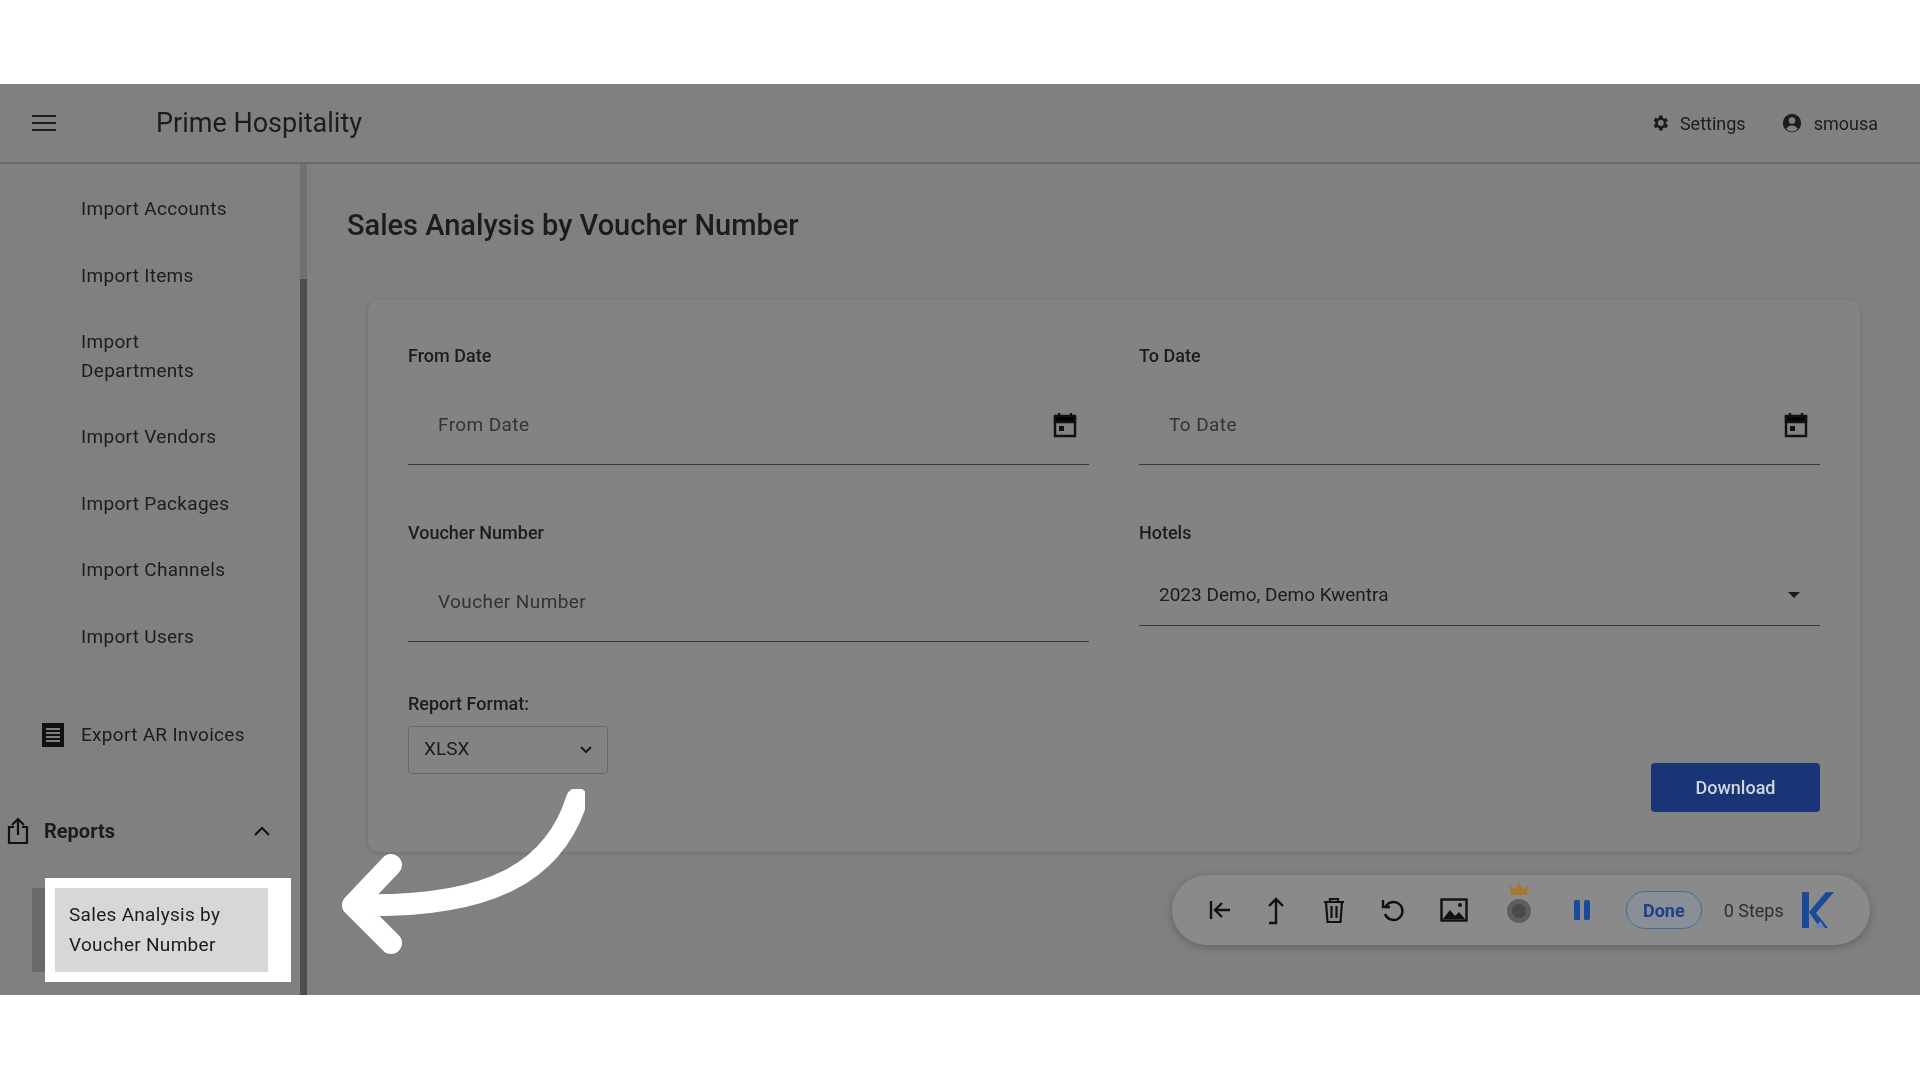 This screenshot has width=1920, height=1080. Describe the element at coordinates (18, 831) in the screenshot. I see `share-icon` at that location.